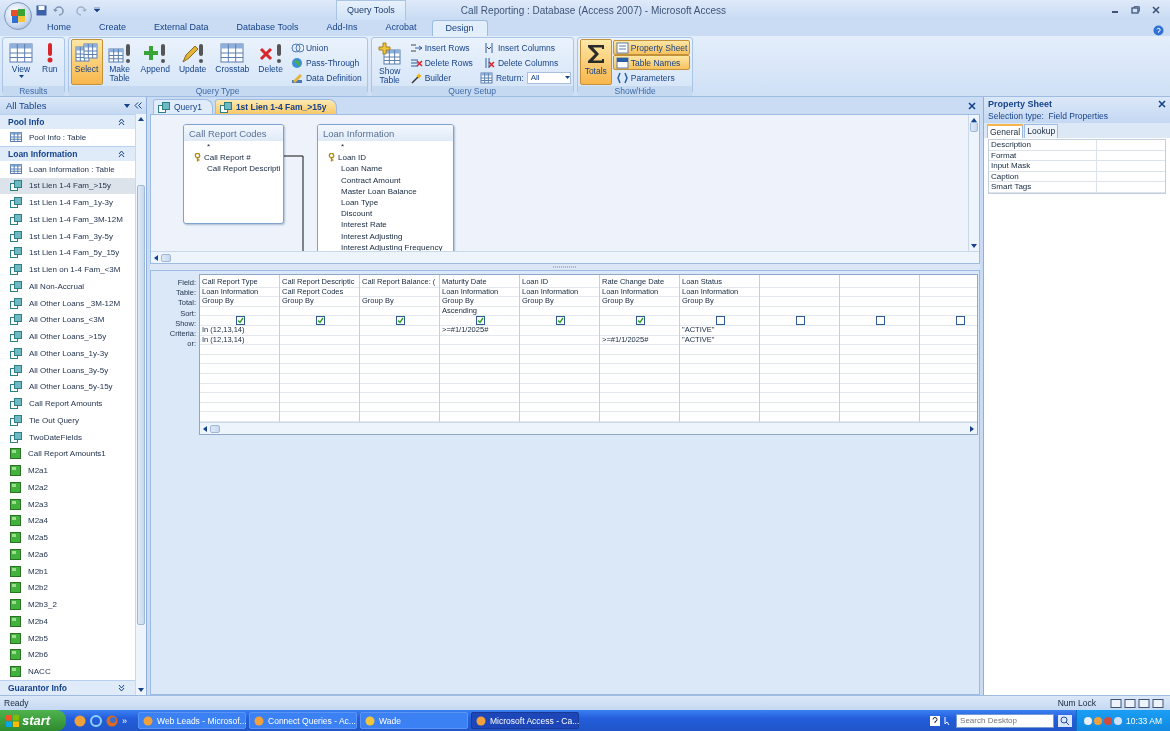 This screenshot has width=1170, height=731. What do you see at coordinates (181, 28) in the screenshot?
I see `ribbon-tab: External Data` at bounding box center [181, 28].